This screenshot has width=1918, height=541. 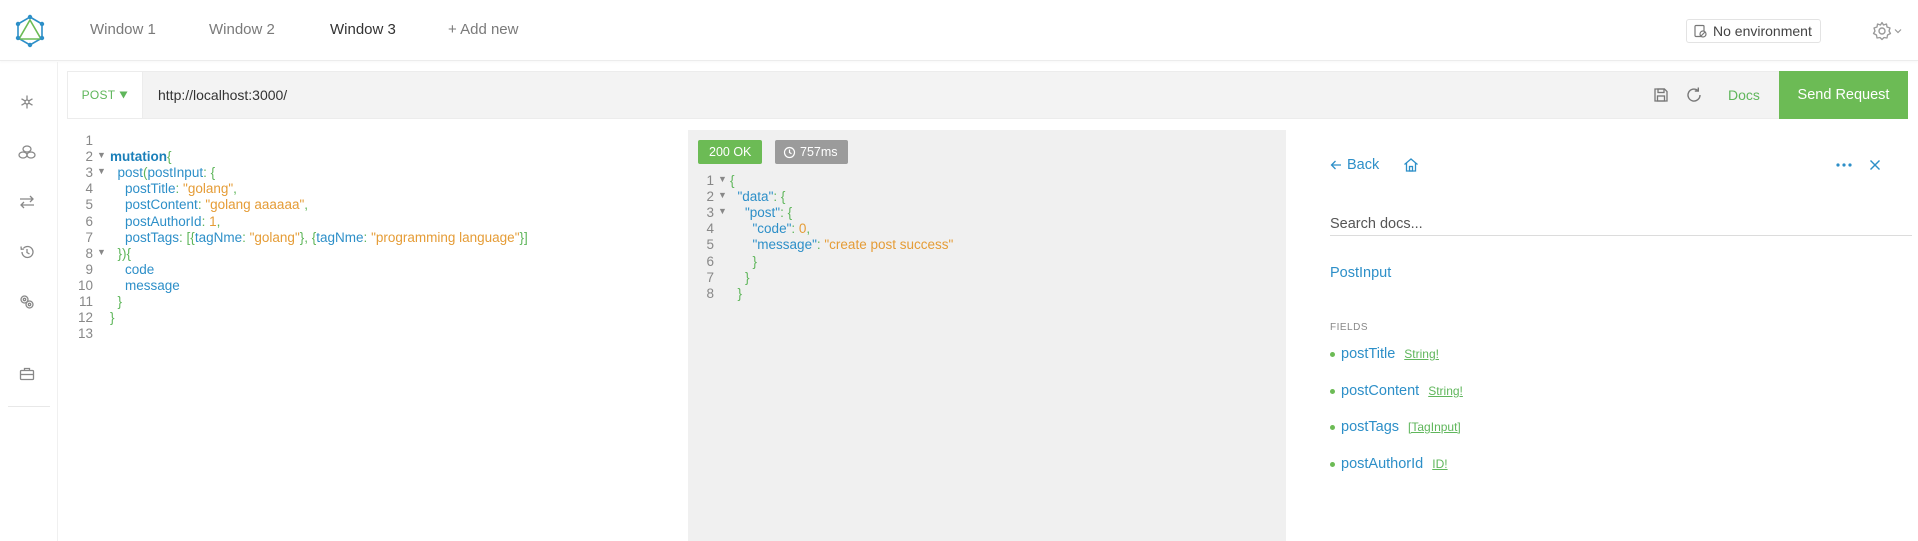 What do you see at coordinates (363, 29) in the screenshot?
I see `tab-window-3: Window 3` at bounding box center [363, 29].